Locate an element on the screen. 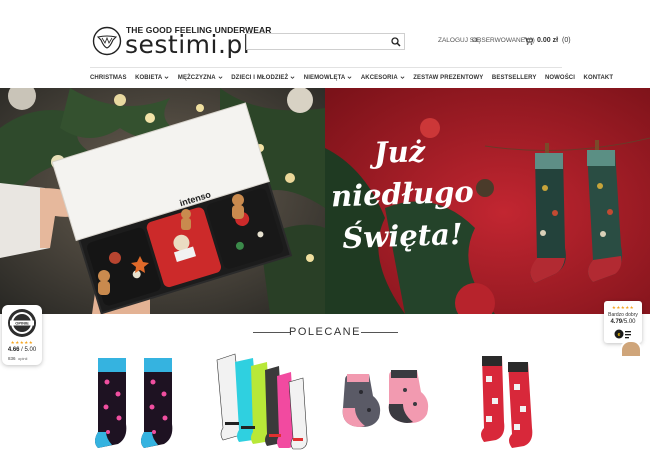  nav-item-zestaw-prezentowy: ZESTAW PREZENTOWY is located at coordinates (448, 78).